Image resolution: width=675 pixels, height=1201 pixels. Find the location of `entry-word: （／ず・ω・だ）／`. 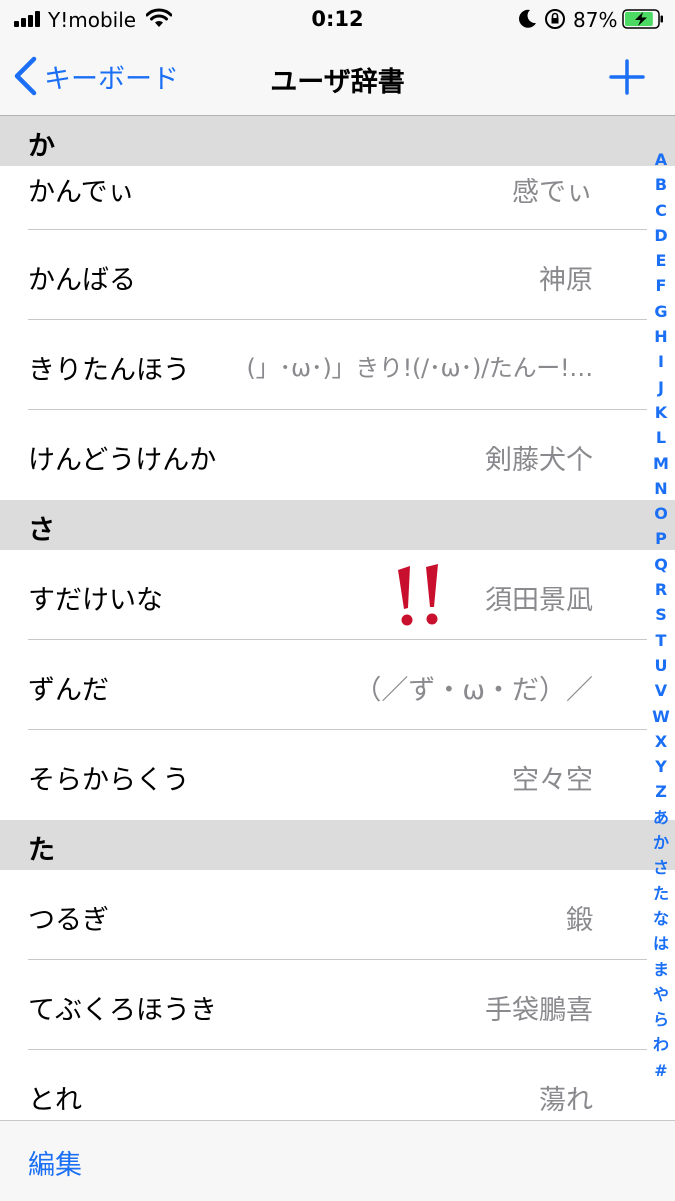

entry-word: （／ず・ω・だ）／ is located at coordinates (473, 690).